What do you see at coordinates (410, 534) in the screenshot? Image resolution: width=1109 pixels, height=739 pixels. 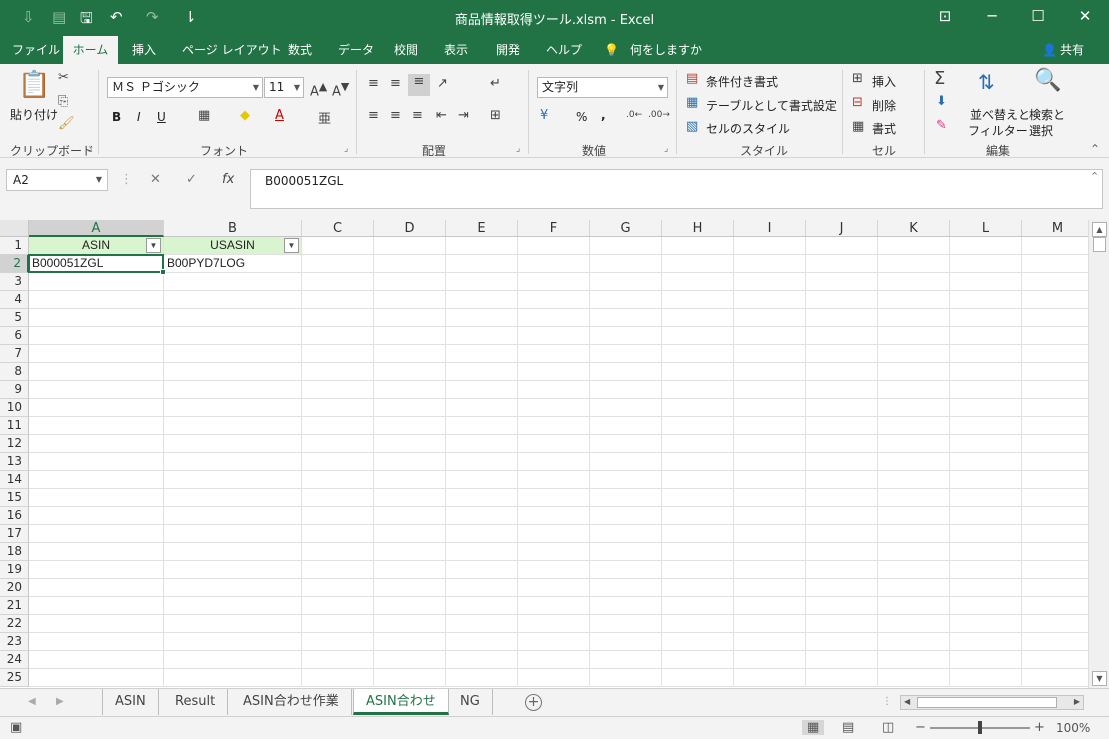 I see `cell-d17` at bounding box center [410, 534].